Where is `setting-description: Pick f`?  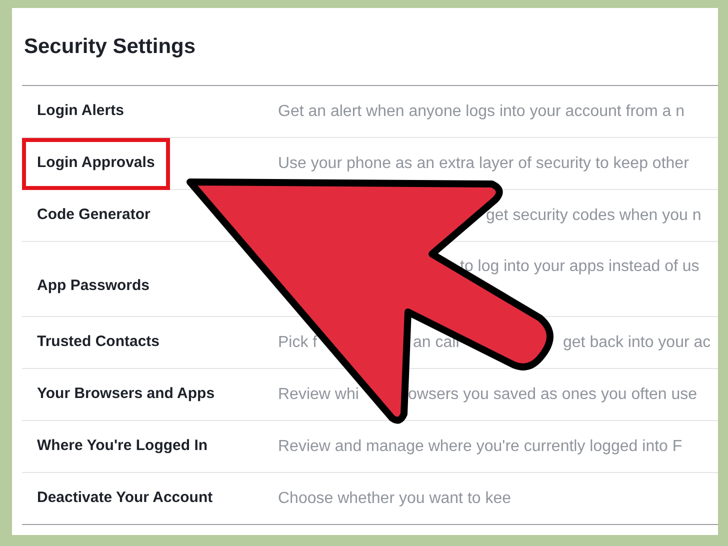
setting-description: Pick f is located at coordinates (298, 342).